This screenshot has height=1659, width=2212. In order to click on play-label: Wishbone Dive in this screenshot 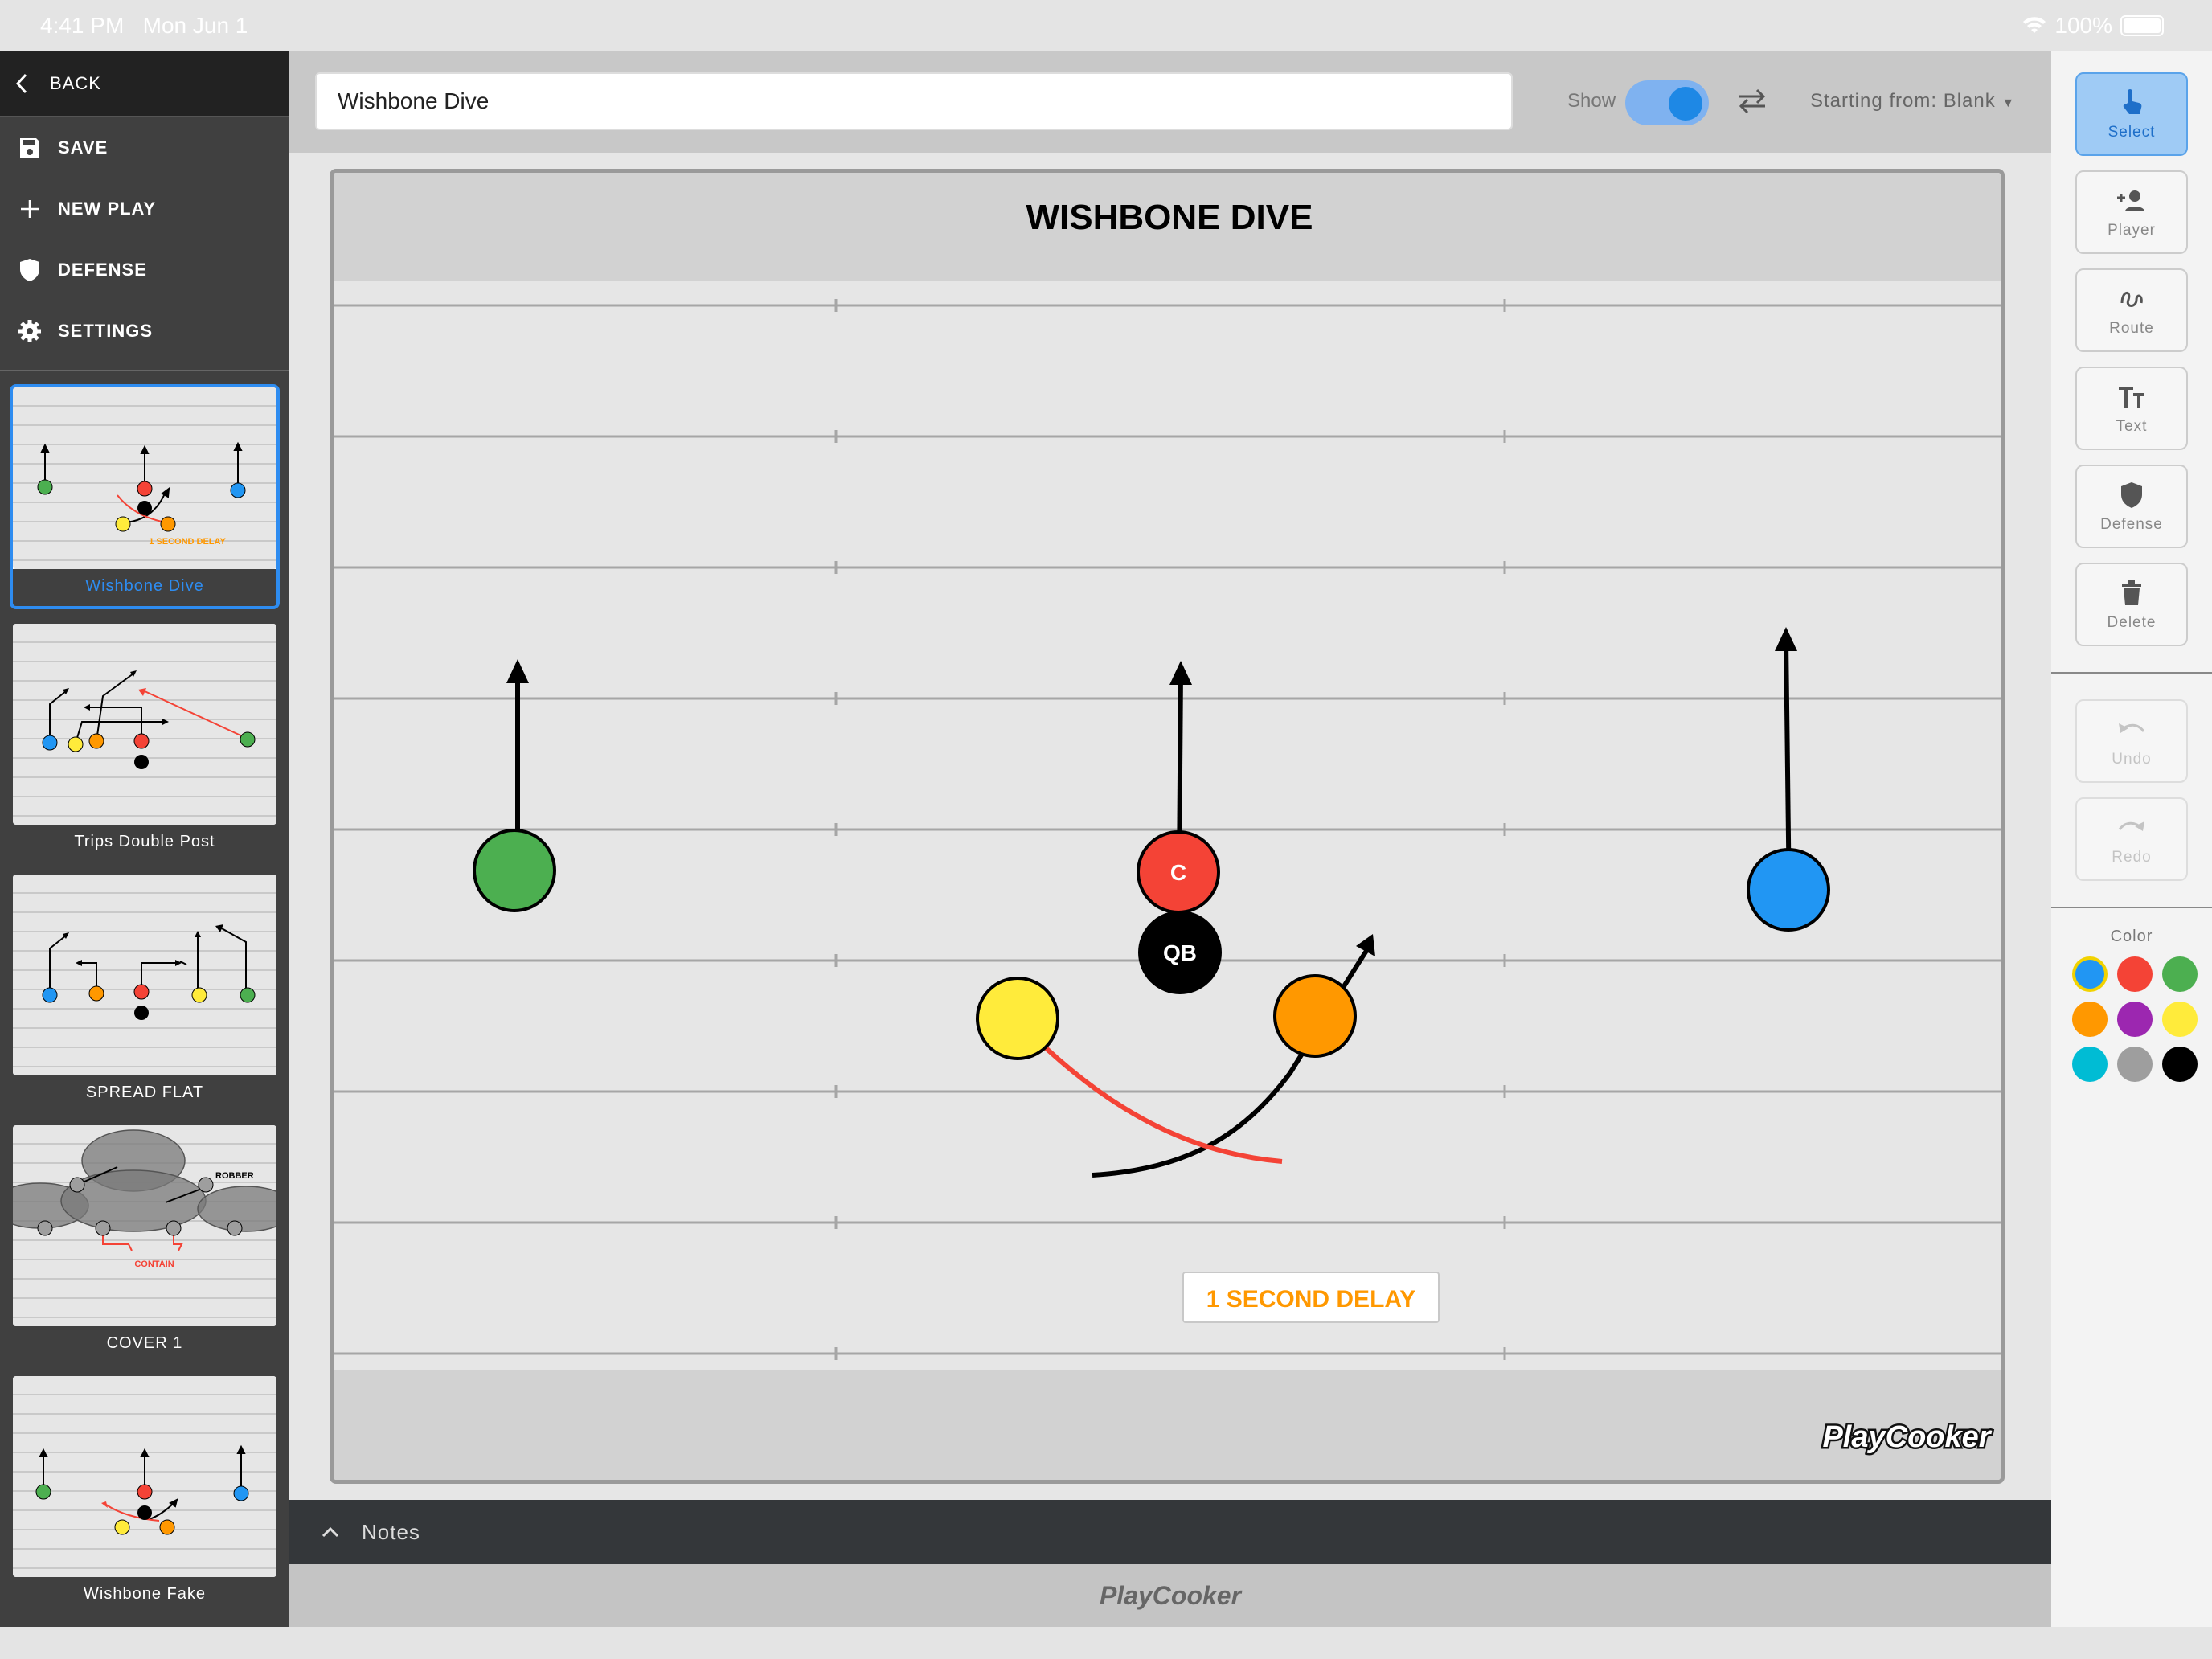, I will do `click(144, 587)`.